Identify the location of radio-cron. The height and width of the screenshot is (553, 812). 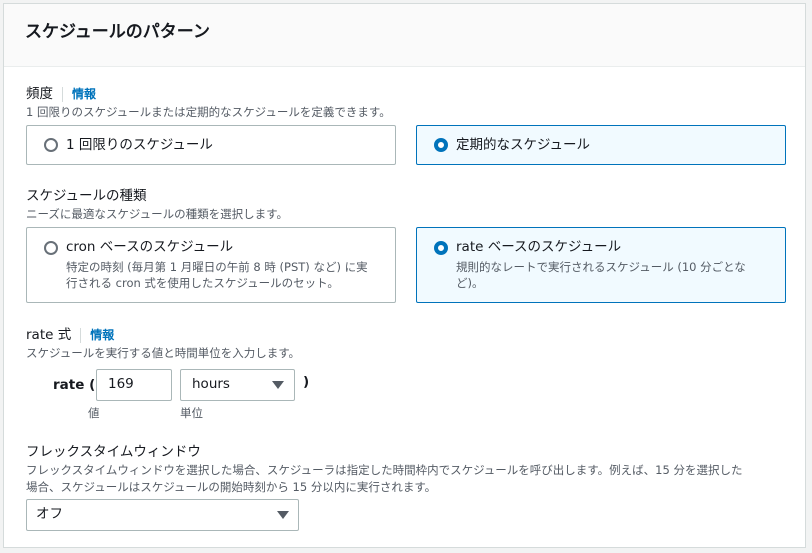
(51, 248).